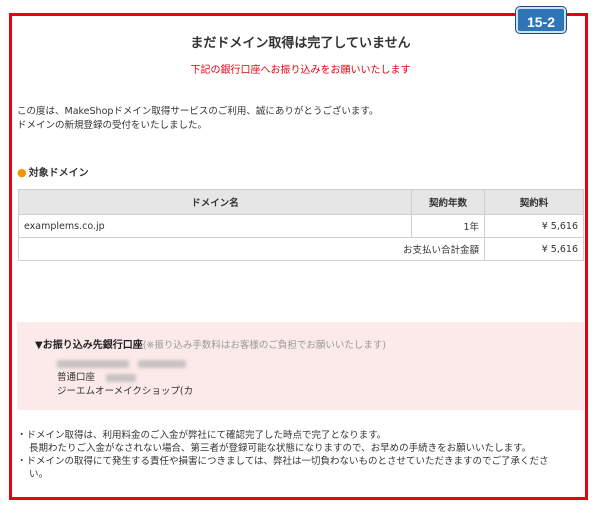 Image resolution: width=601 pixels, height=510 pixels. What do you see at coordinates (76, 377) in the screenshot?
I see `account-type: 普通口座` at bounding box center [76, 377].